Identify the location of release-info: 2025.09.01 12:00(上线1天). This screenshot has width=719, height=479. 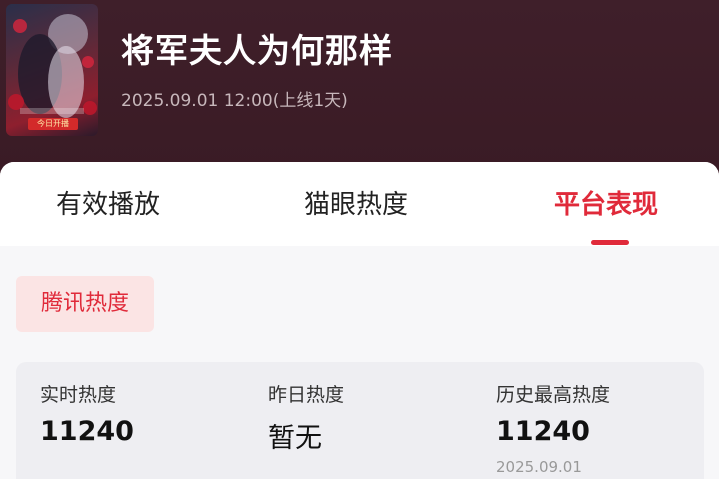
(234, 101).